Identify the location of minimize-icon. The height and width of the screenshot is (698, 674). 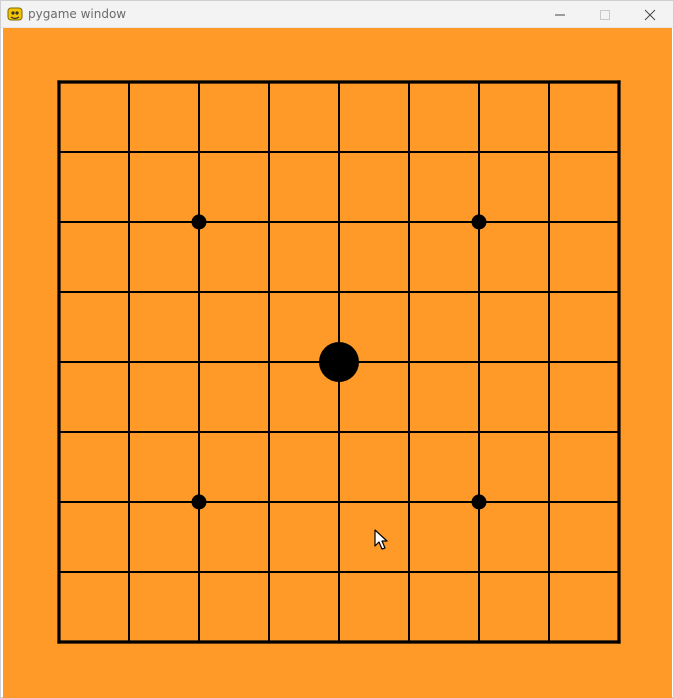
(560, 15).